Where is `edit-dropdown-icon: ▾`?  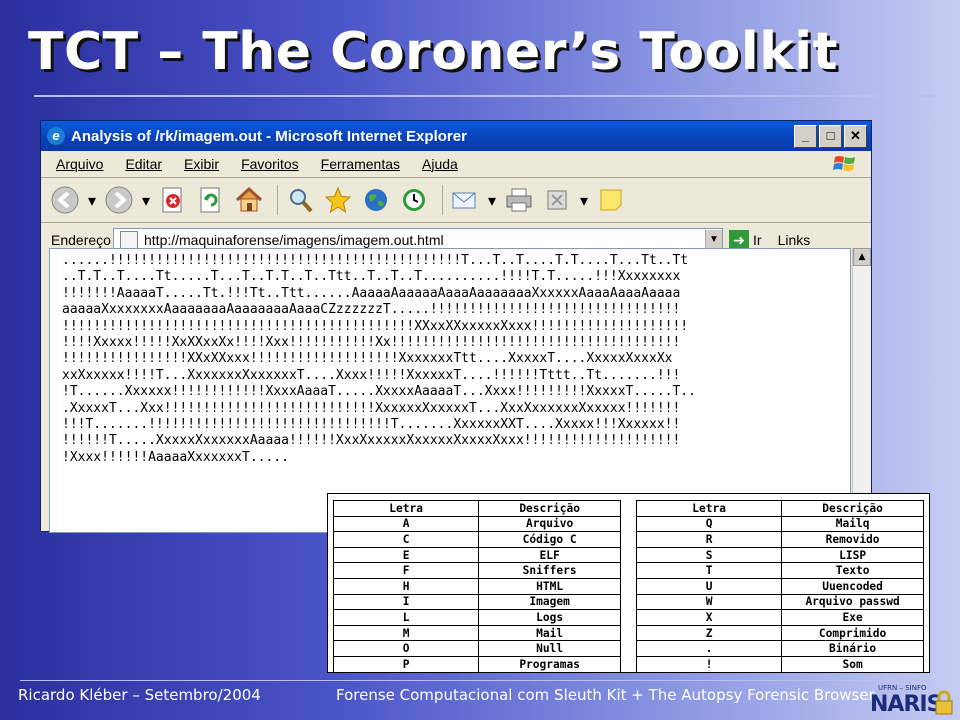
edit-dropdown-icon: ▾ is located at coordinates (584, 200).